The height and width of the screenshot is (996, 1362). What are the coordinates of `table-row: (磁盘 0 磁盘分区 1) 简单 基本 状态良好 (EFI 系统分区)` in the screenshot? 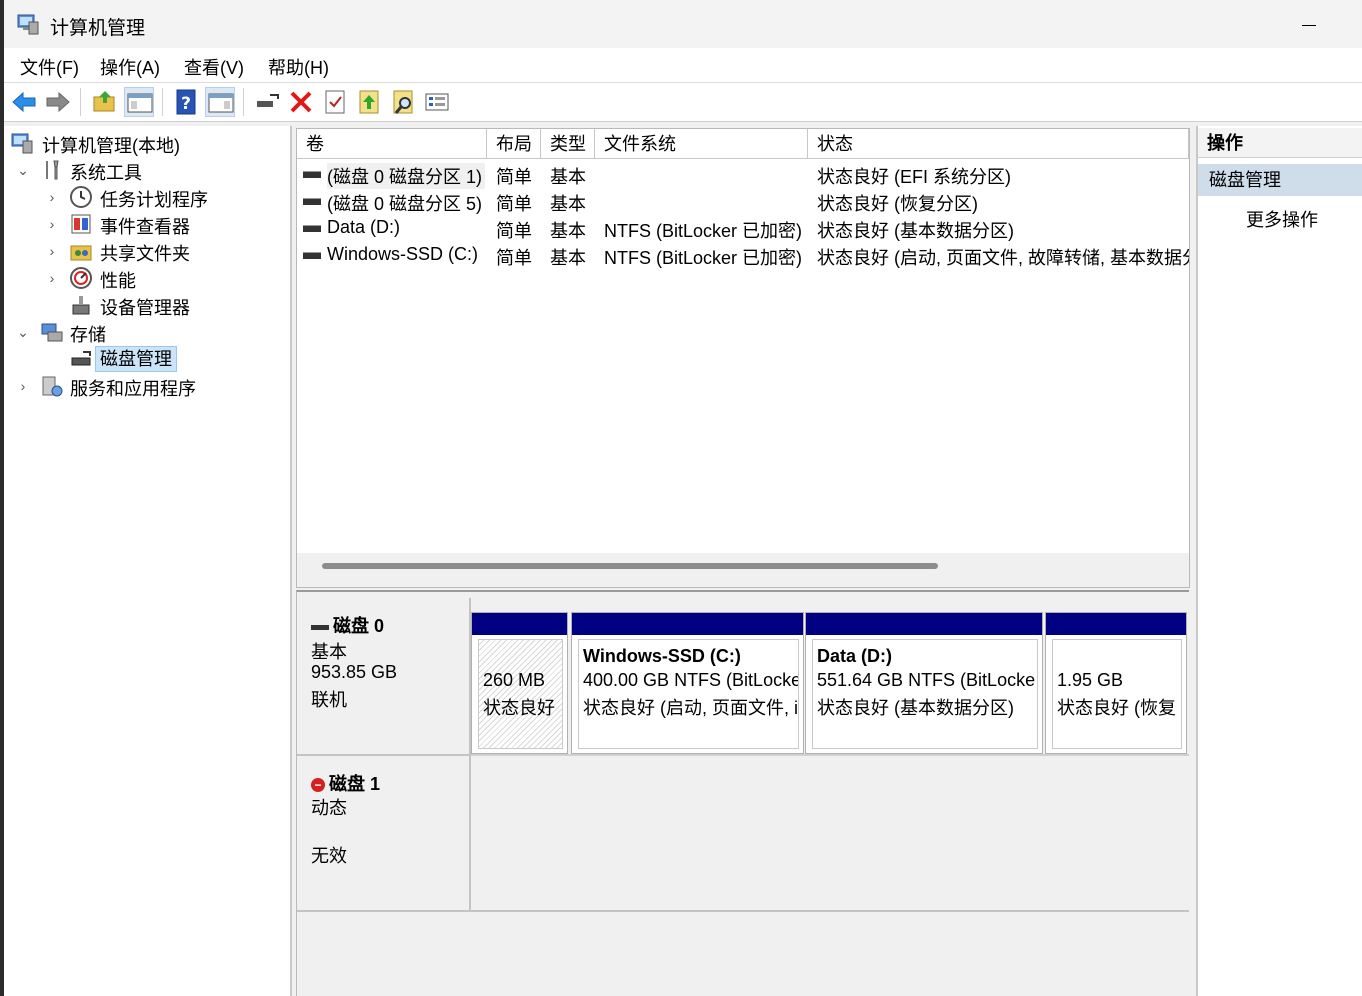 It's located at (743, 174).